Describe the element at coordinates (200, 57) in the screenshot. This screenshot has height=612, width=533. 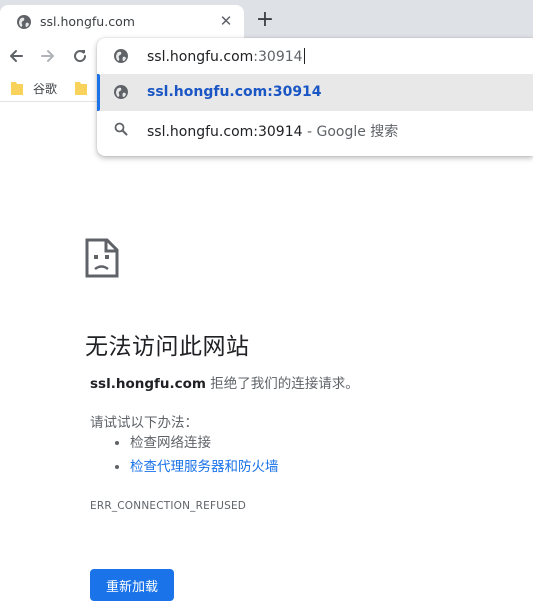
I see `omnibox-host: ssl.hongfu.com` at that location.